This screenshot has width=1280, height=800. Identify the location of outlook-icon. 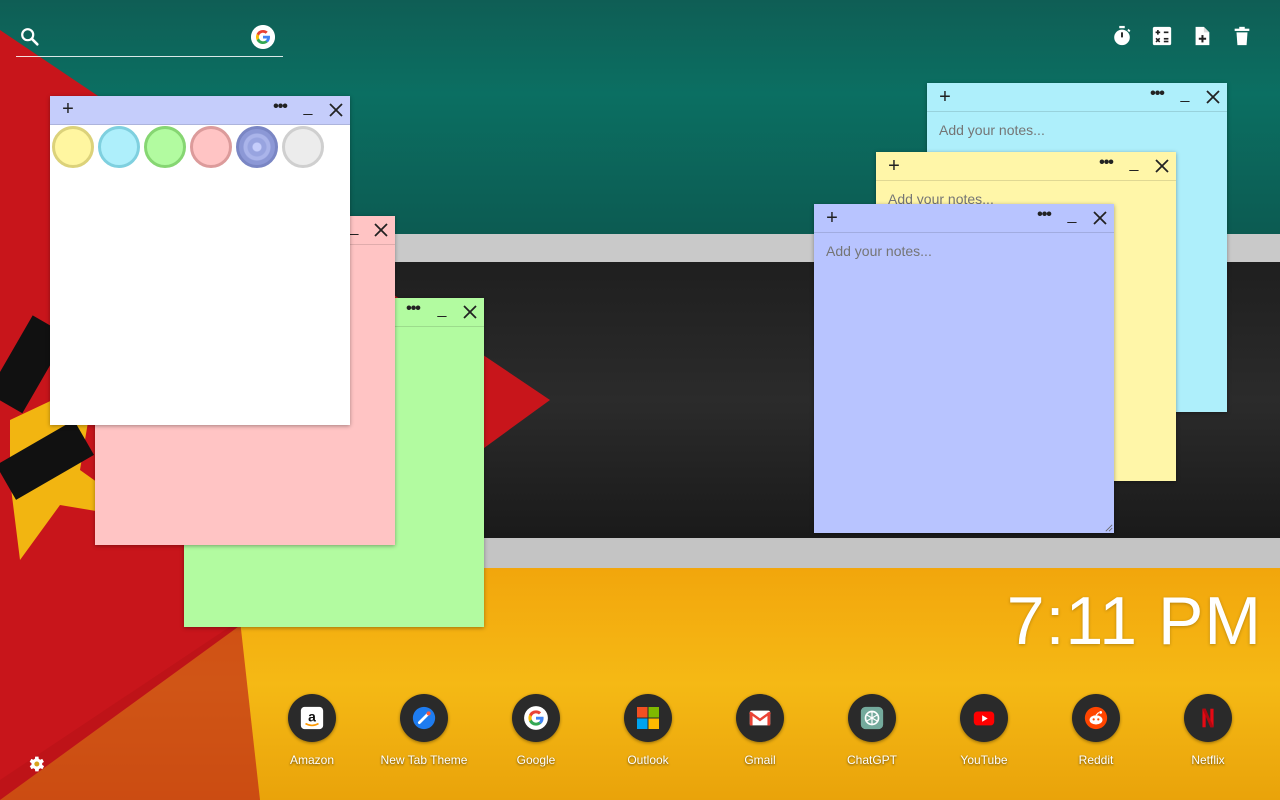
(648, 718).